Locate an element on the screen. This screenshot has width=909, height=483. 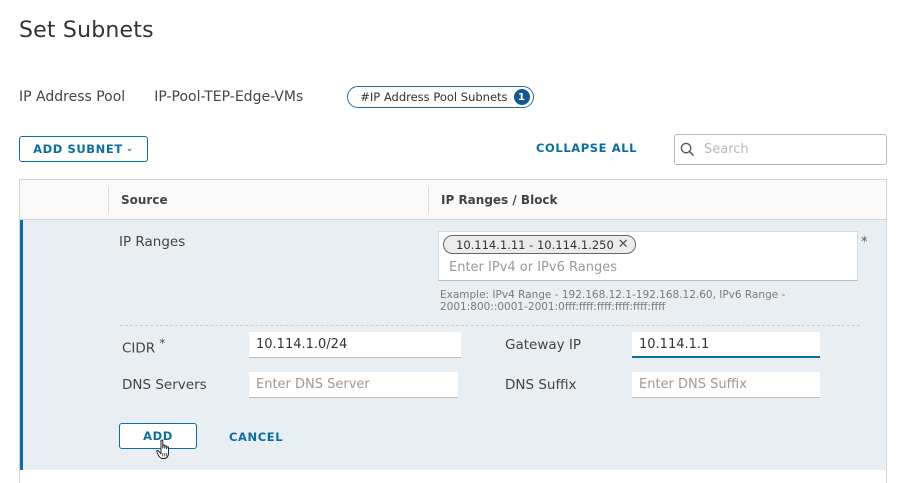
cidr-label-text: CIDR is located at coordinates (139, 348).